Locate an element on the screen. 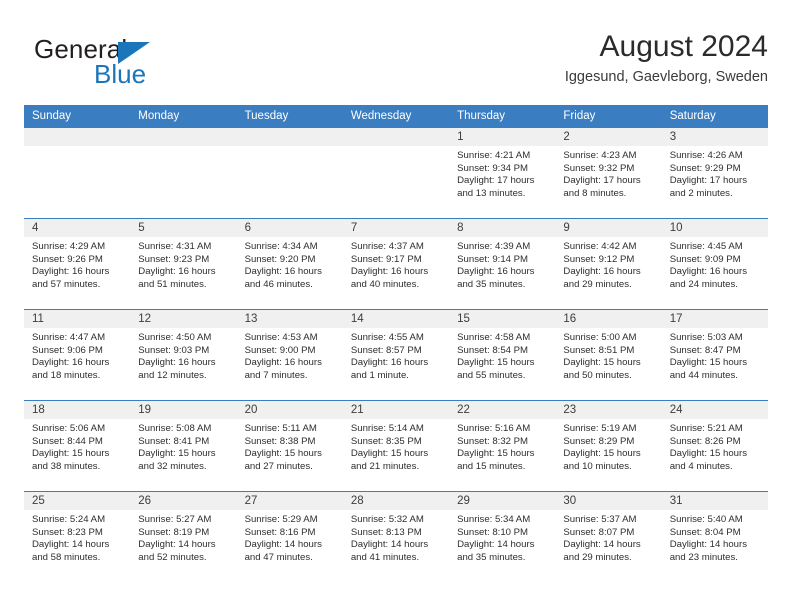  sunrise-line: Sunrise: 4:42 AM is located at coordinates (600, 246).